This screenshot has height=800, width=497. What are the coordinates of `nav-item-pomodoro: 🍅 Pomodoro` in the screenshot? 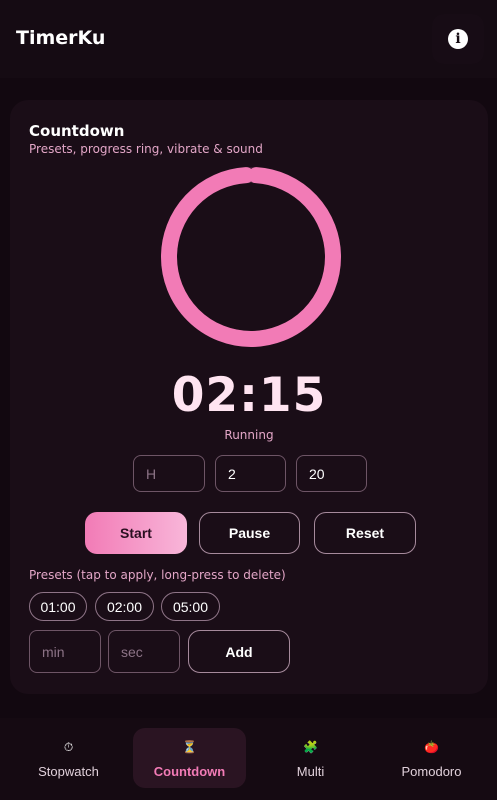 It's located at (431, 758).